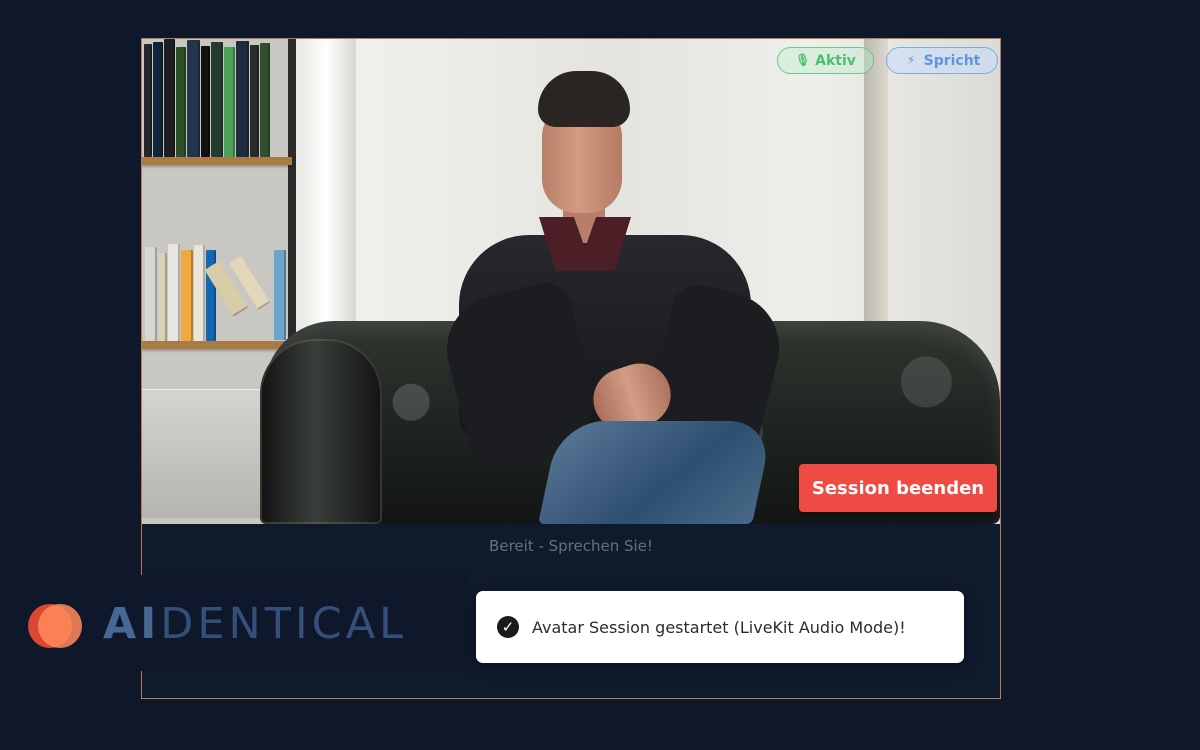  What do you see at coordinates (898, 488) in the screenshot?
I see `end-session-button: Session beenden` at bounding box center [898, 488].